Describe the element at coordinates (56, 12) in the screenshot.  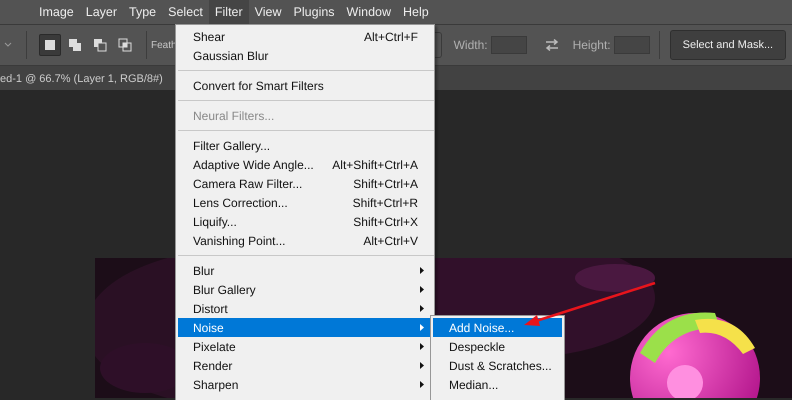
I see `menu-item: Image` at that location.